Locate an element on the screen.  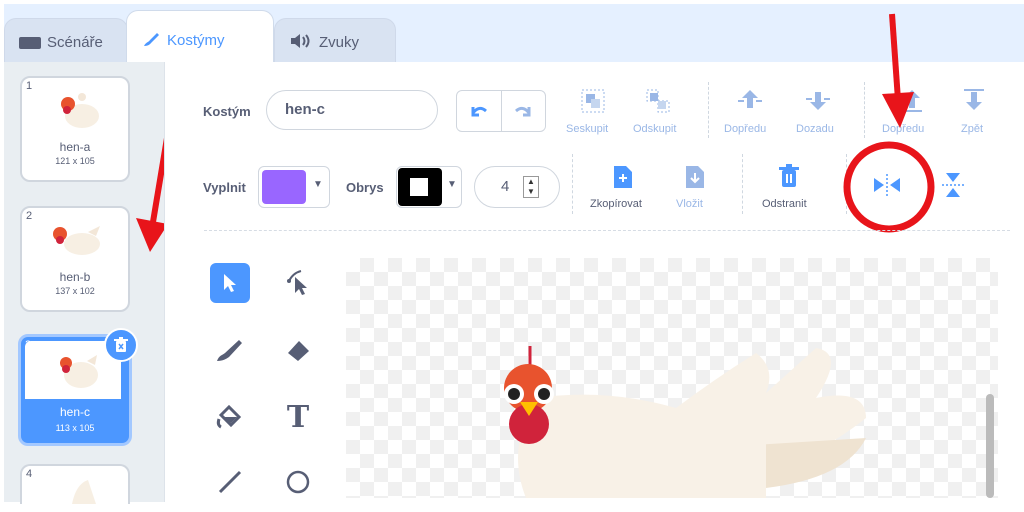
costume-size: 113 x 105 is located at coordinates (75, 428).